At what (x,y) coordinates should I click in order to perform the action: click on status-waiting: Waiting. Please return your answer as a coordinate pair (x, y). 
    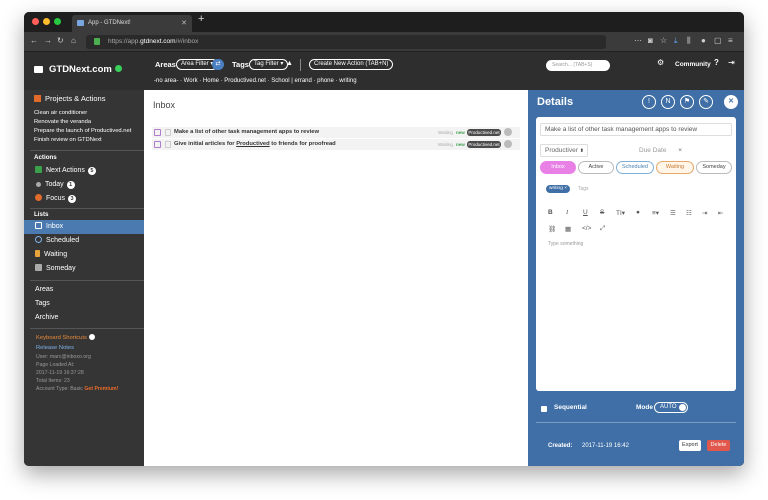
    Looking at the image, I should click on (675, 167).